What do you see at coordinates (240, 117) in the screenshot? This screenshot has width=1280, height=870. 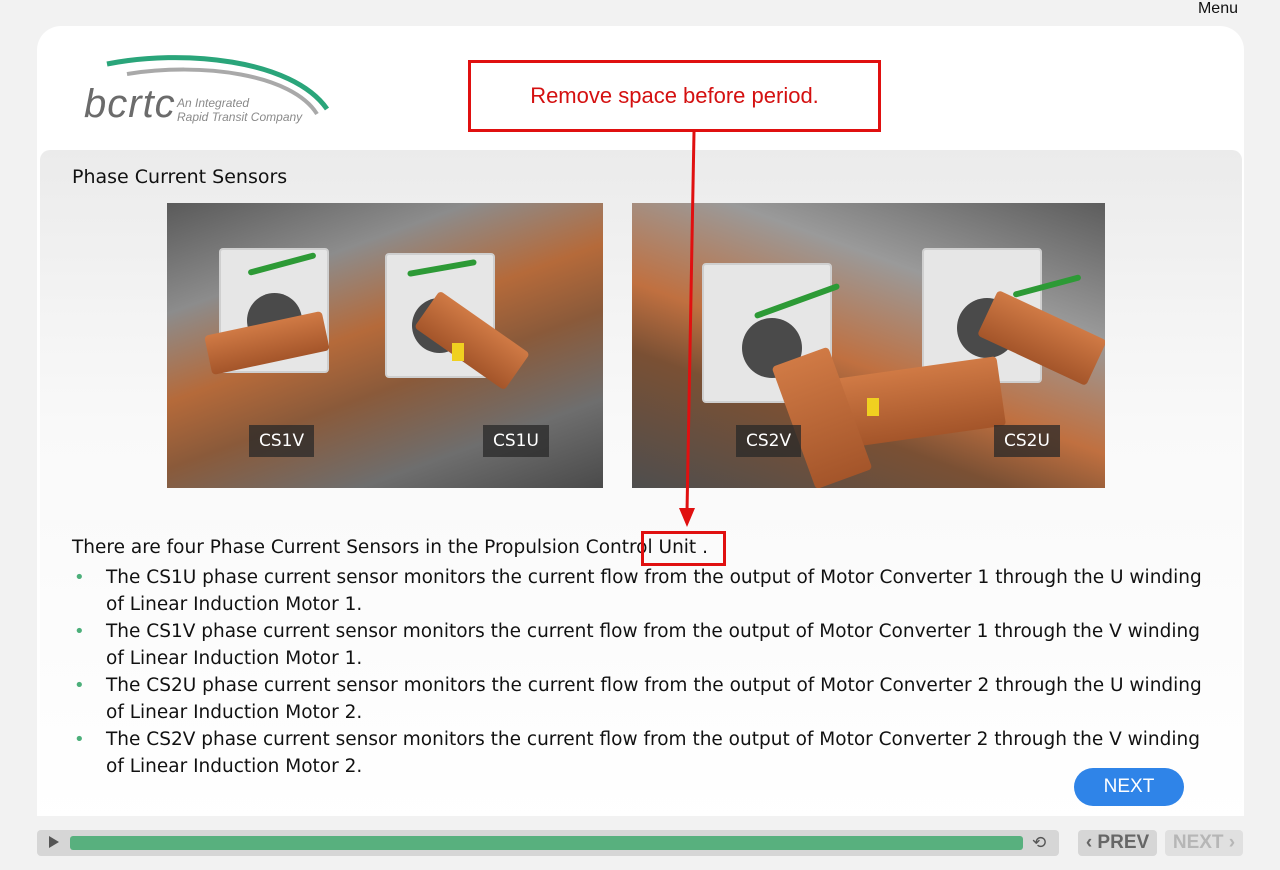 I see `logo-tagline-line-2: Rapid Transit Company` at bounding box center [240, 117].